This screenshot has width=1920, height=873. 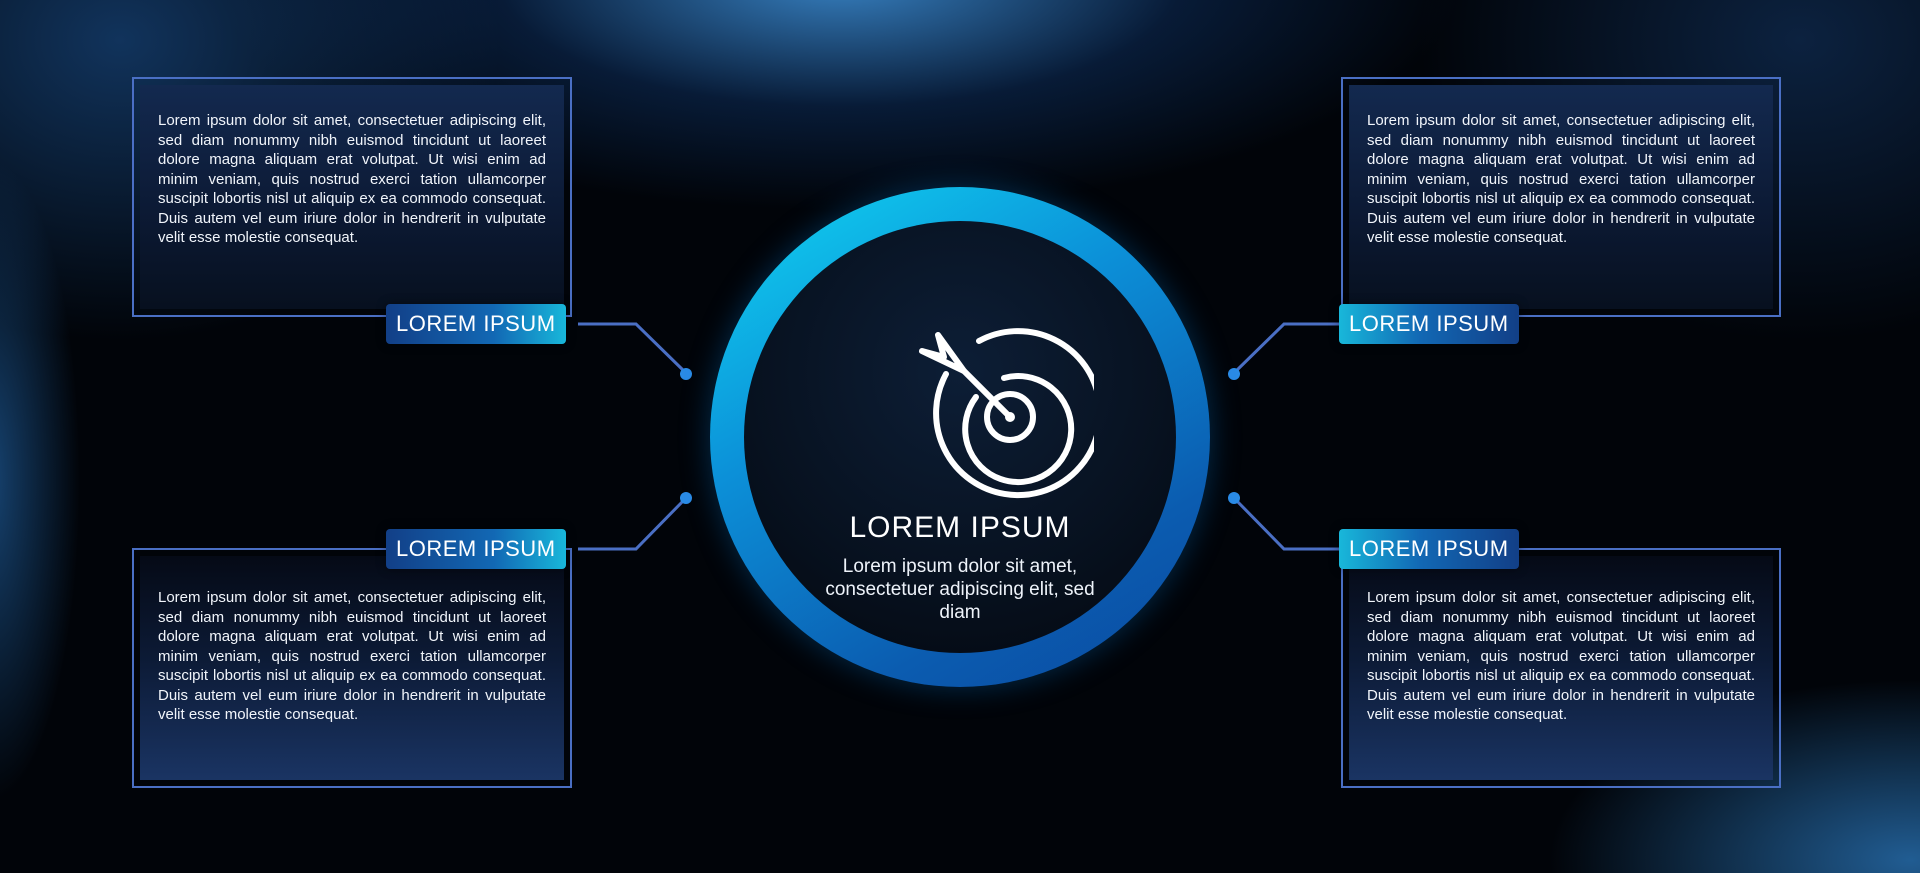 What do you see at coordinates (1429, 324) in the screenshot?
I see `label-tag-top-right: LOREM IPSUM` at bounding box center [1429, 324].